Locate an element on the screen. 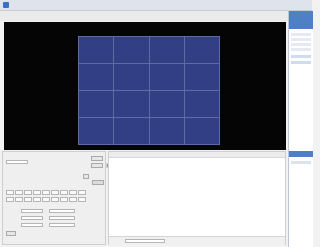  device-sidebar is located at coordinates (300, 129).